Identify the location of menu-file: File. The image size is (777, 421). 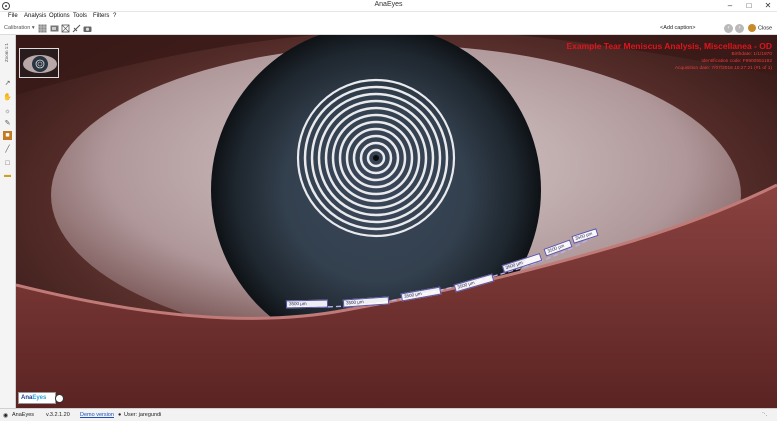
(13, 16).